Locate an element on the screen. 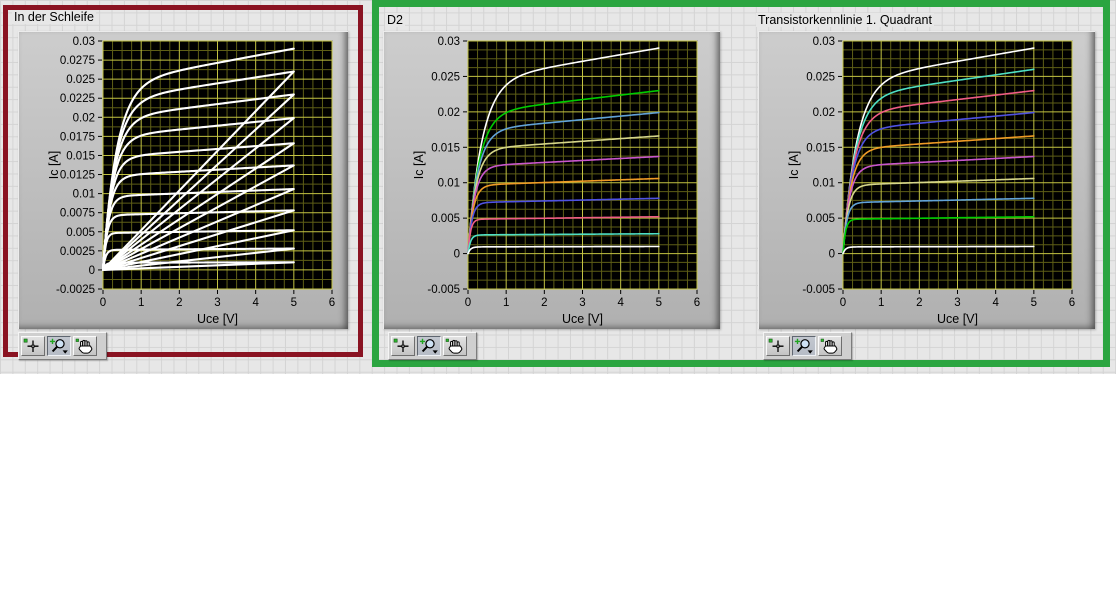 The width and height of the screenshot is (1116, 614). svg-text: 0.0125 is located at coordinates (77, 176).